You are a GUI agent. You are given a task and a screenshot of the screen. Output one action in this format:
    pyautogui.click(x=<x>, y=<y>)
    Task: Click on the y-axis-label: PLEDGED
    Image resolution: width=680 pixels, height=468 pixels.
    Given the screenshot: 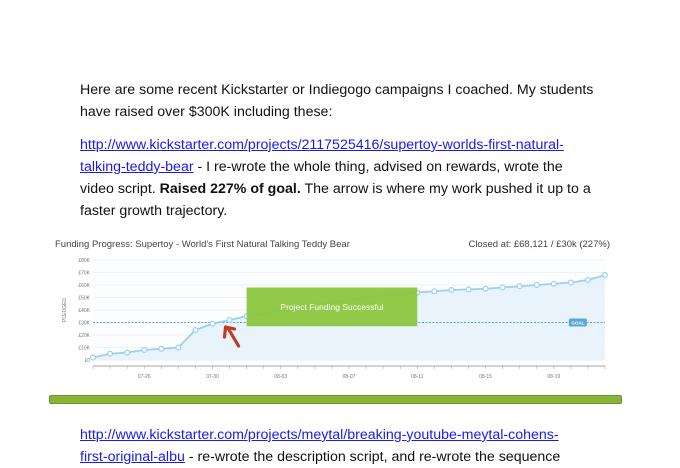 What is the action you would take?
    pyautogui.click(x=65, y=310)
    